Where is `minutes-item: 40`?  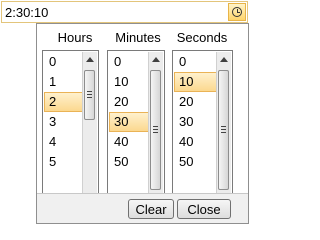 minutes-item: 40 is located at coordinates (129, 142).